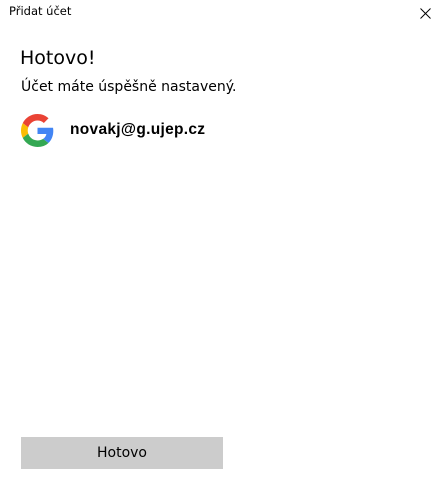  I want to click on close-button, so click(425, 13).